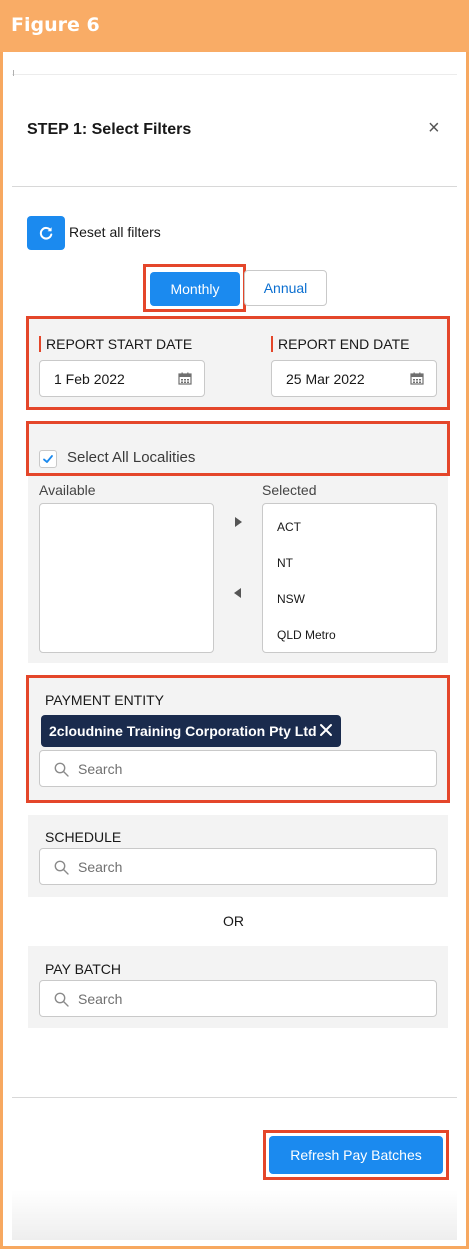 The image size is (469, 1249). I want to click on select-all-label: Select All Localities, so click(131, 457).